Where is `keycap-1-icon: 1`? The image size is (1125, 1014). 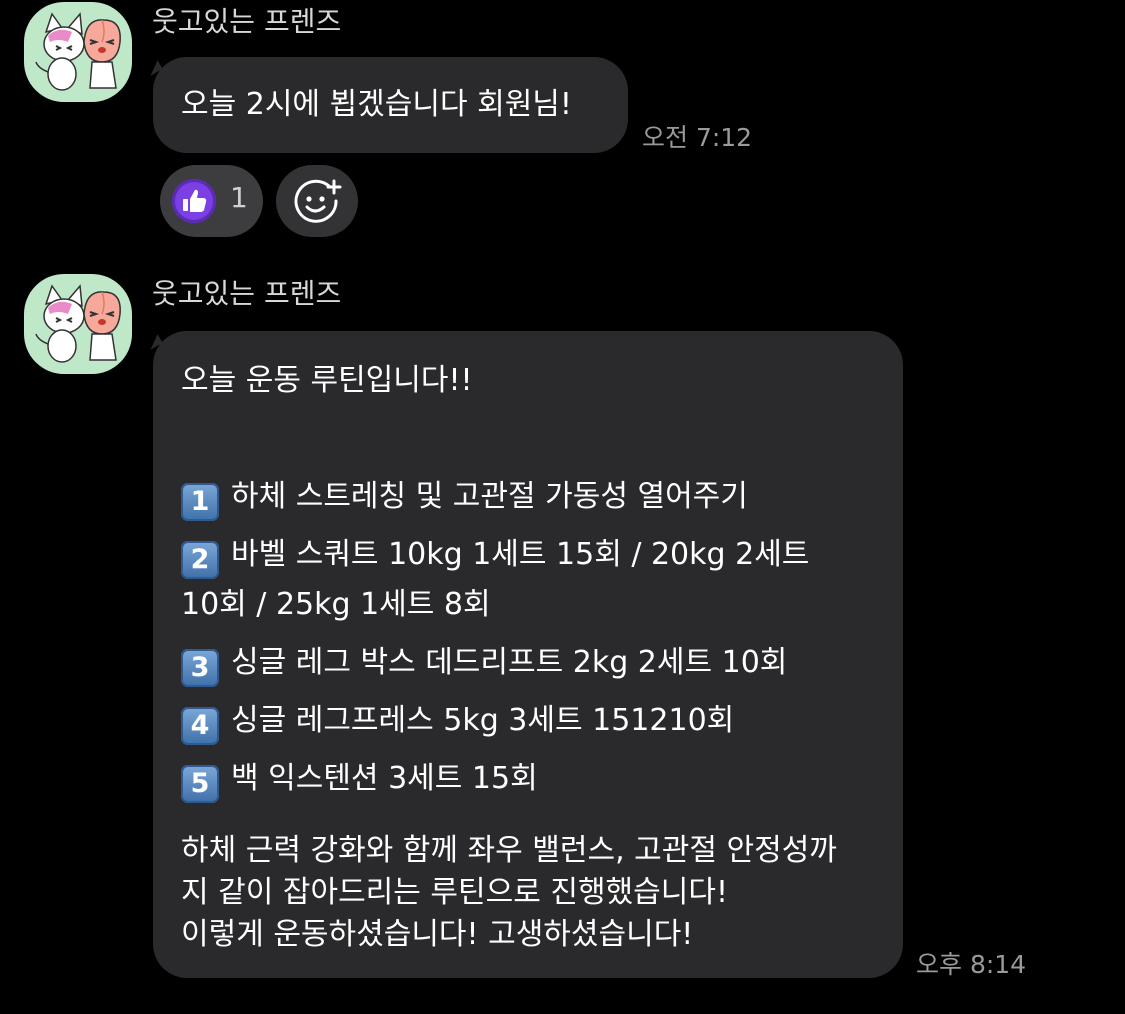
keycap-1-icon: 1 is located at coordinates (200, 502).